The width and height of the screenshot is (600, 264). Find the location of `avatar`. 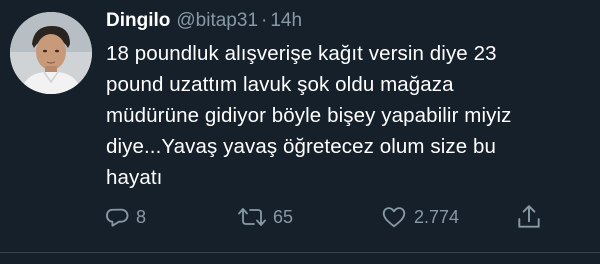

avatar is located at coordinates (51, 53).